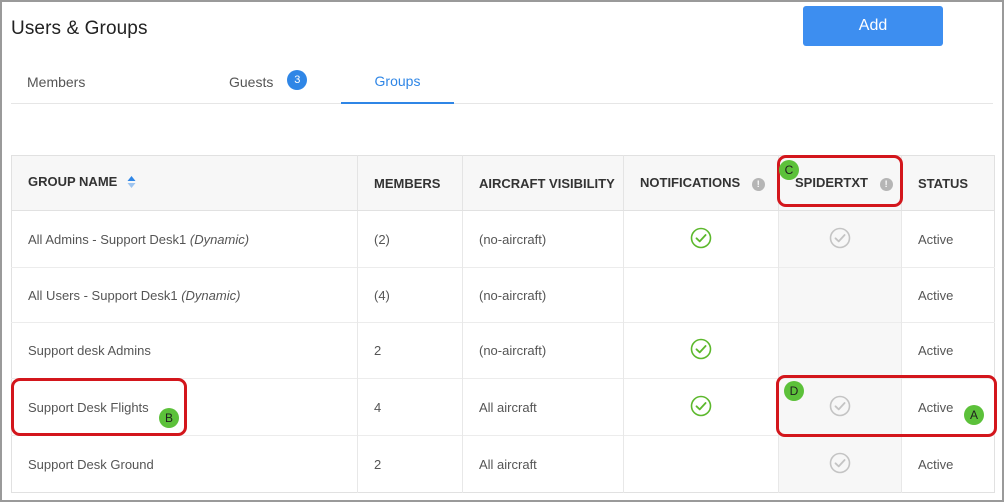 The image size is (1004, 502). Describe the element at coordinates (690, 183) in the screenshot. I see `col-header-notifications-label: NOTIFICATIONS` at that location.